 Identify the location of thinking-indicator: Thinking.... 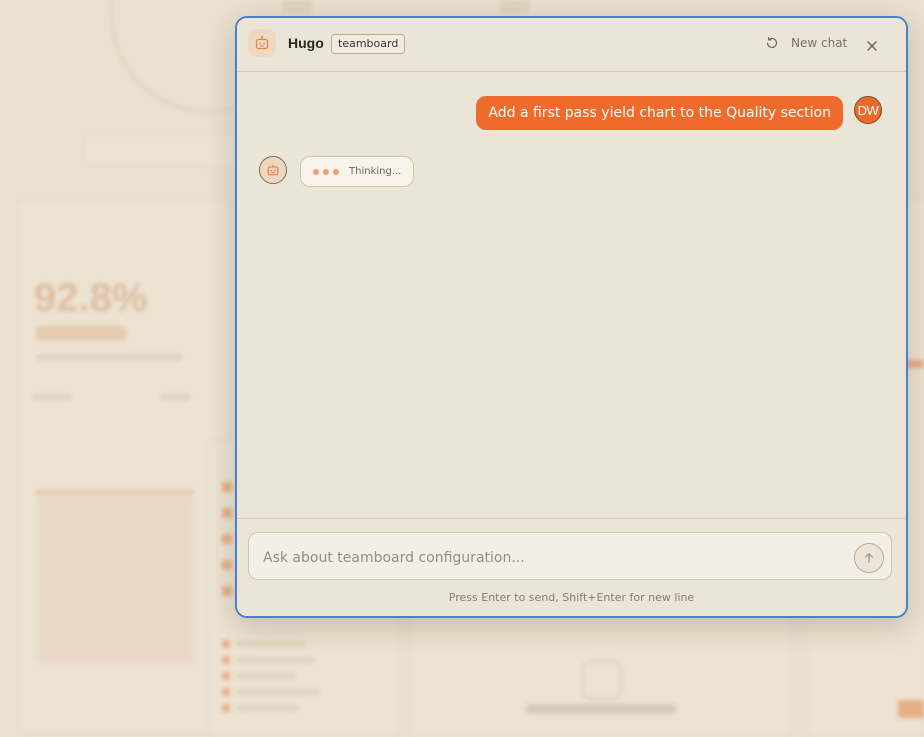
(357, 171).